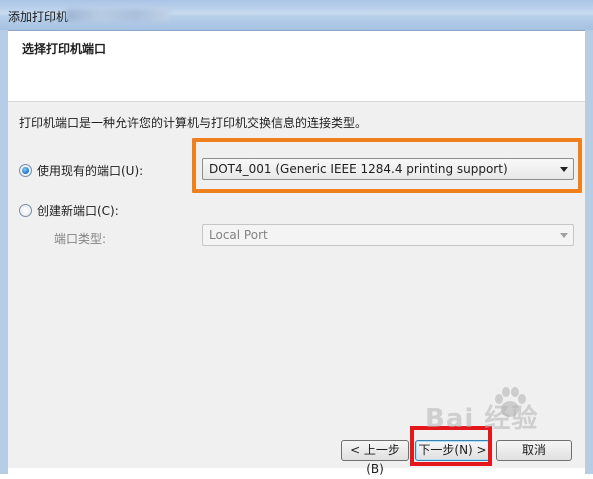  I want to click on window-title: 添加打印机, so click(38, 17).